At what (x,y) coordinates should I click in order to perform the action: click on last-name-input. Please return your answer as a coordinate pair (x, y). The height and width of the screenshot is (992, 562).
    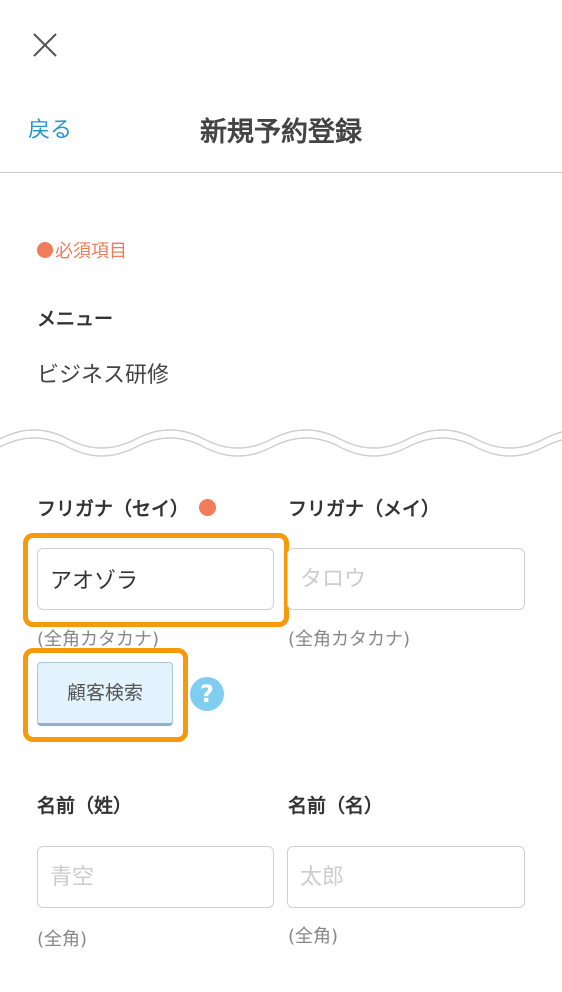
    Looking at the image, I should click on (155, 877).